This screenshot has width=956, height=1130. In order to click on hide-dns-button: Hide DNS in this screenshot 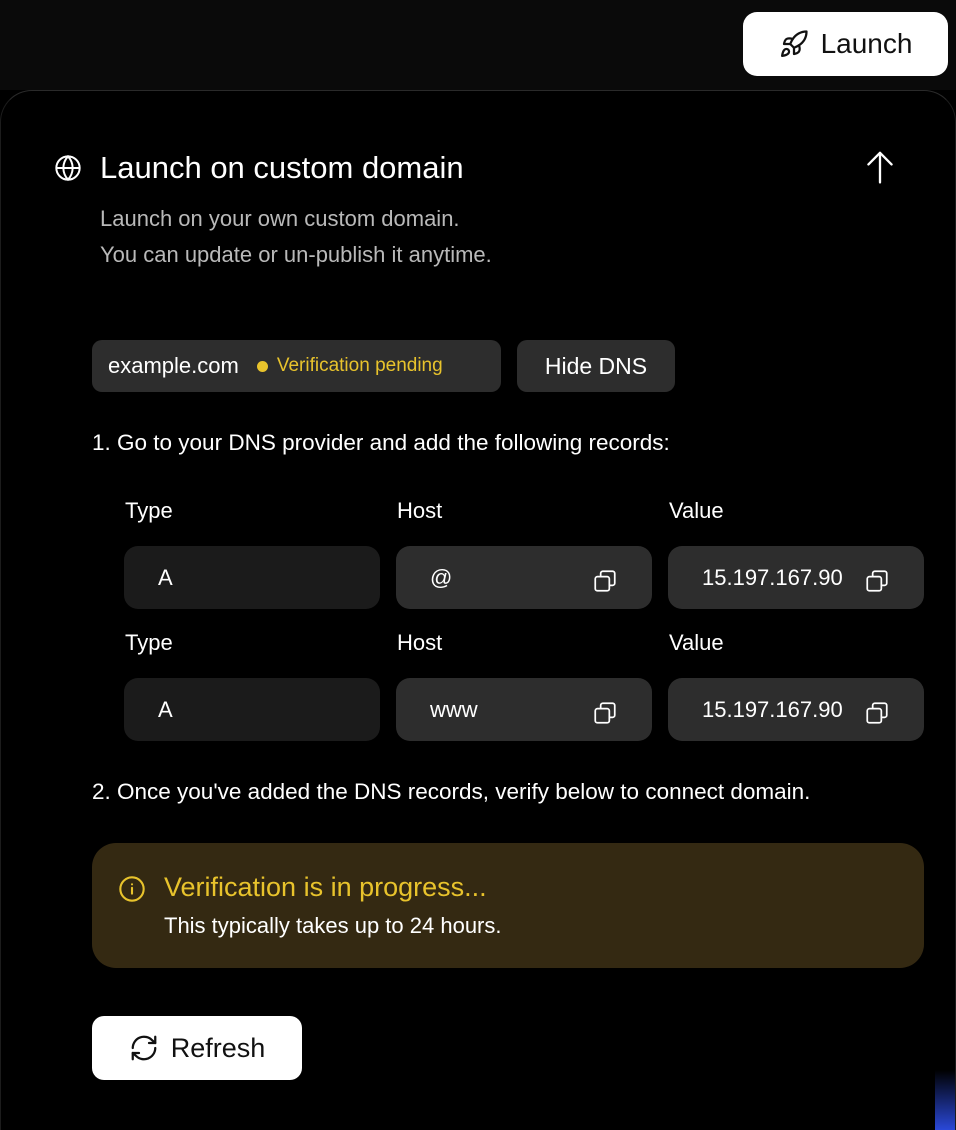, I will do `click(596, 366)`.